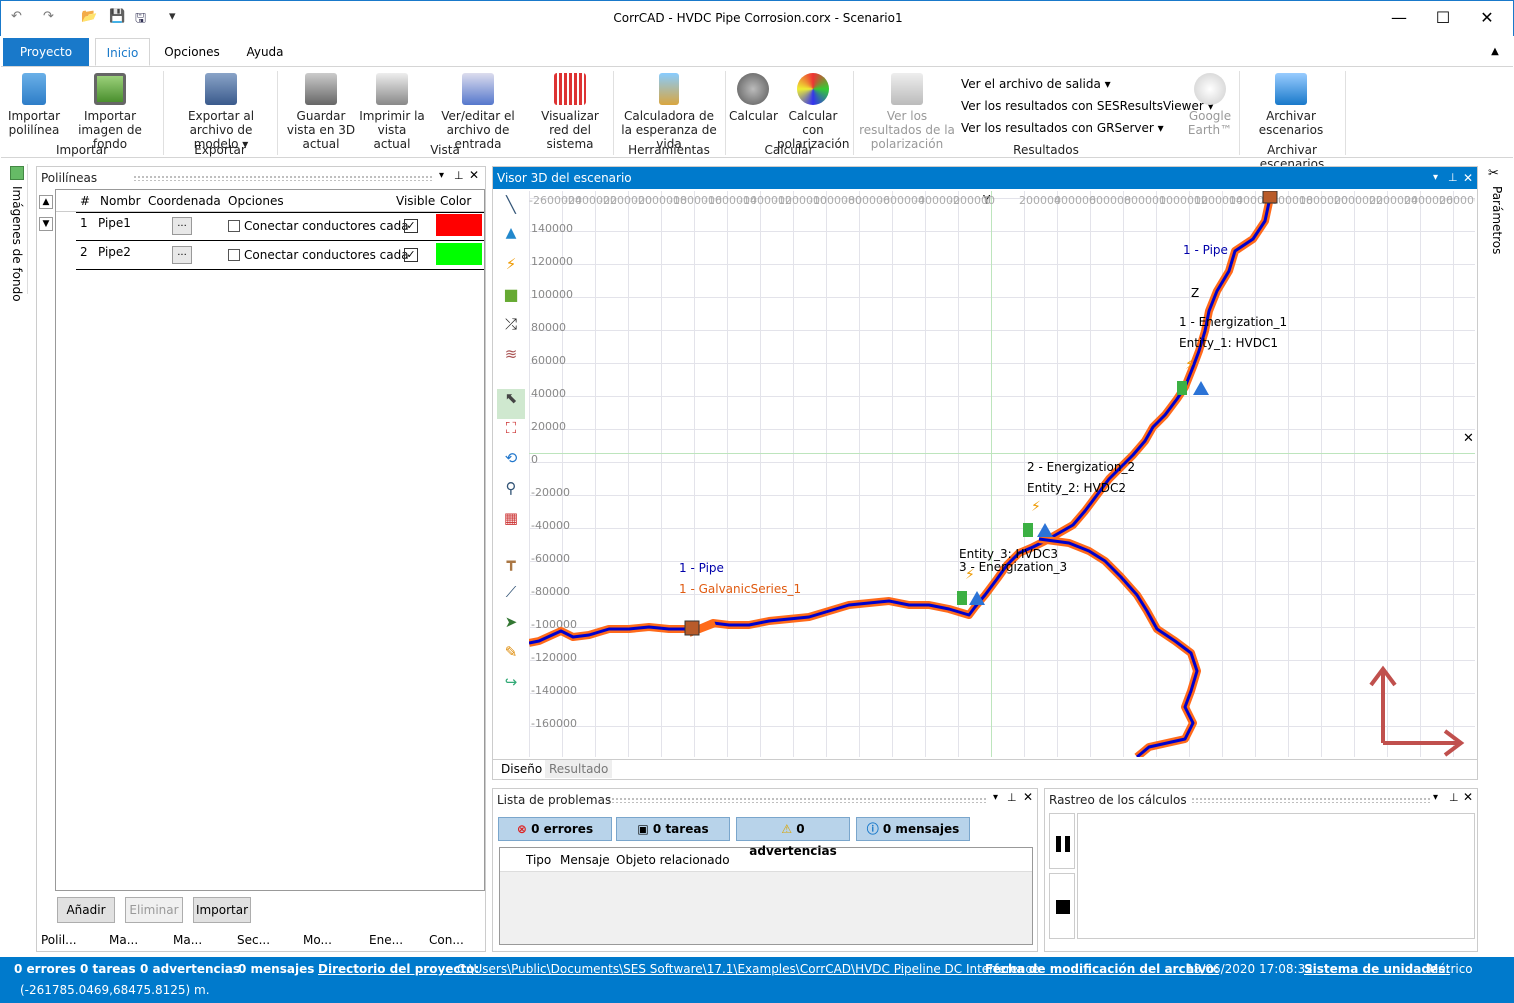  What do you see at coordinates (16, 233) in the screenshot?
I see `background-images-sidebar: Imágenes de fondo` at bounding box center [16, 233].